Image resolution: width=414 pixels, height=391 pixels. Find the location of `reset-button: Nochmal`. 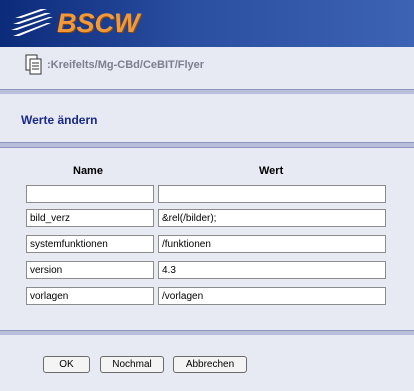

reset-button: Nochmal is located at coordinates (132, 364).